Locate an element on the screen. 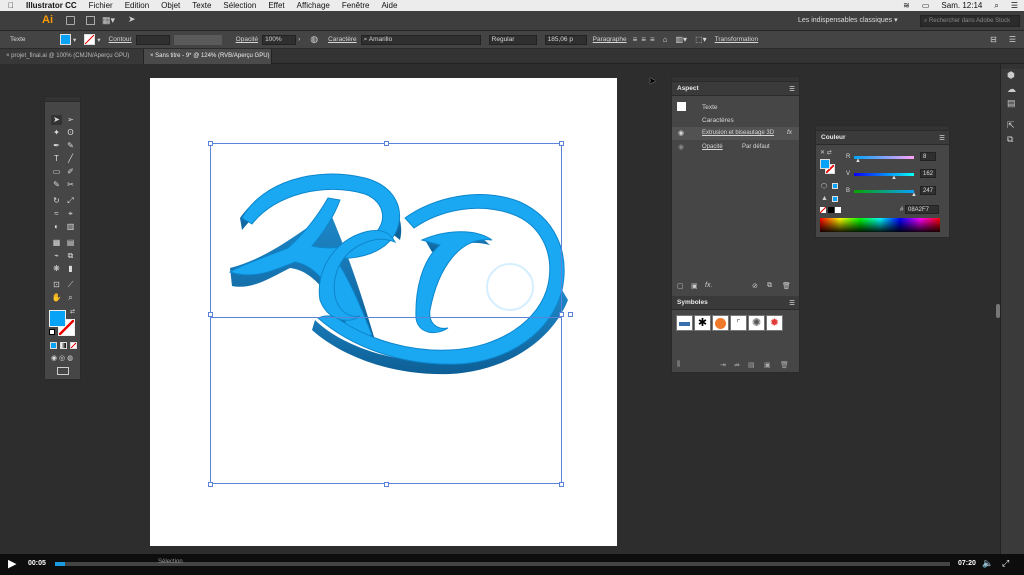  slice-tool-icon: ⟋ is located at coordinates (70, 285).